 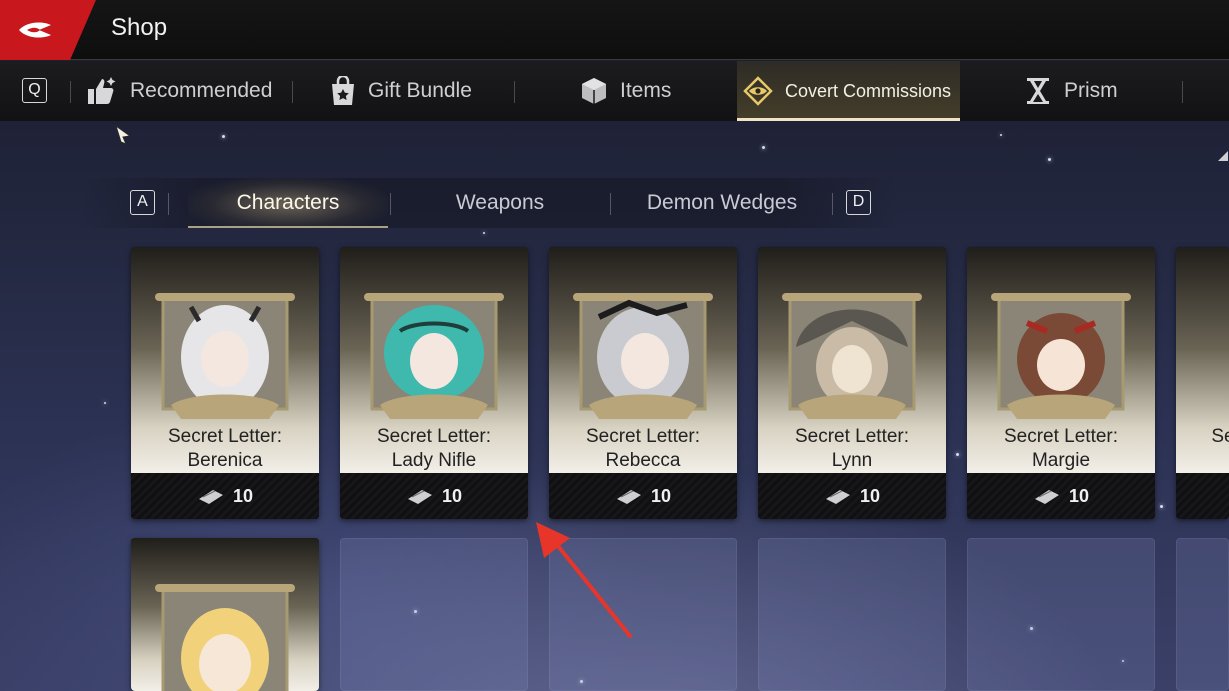 I want to click on shop-card-margie: Secret Letter: Margie 10, so click(x=1061, y=383).